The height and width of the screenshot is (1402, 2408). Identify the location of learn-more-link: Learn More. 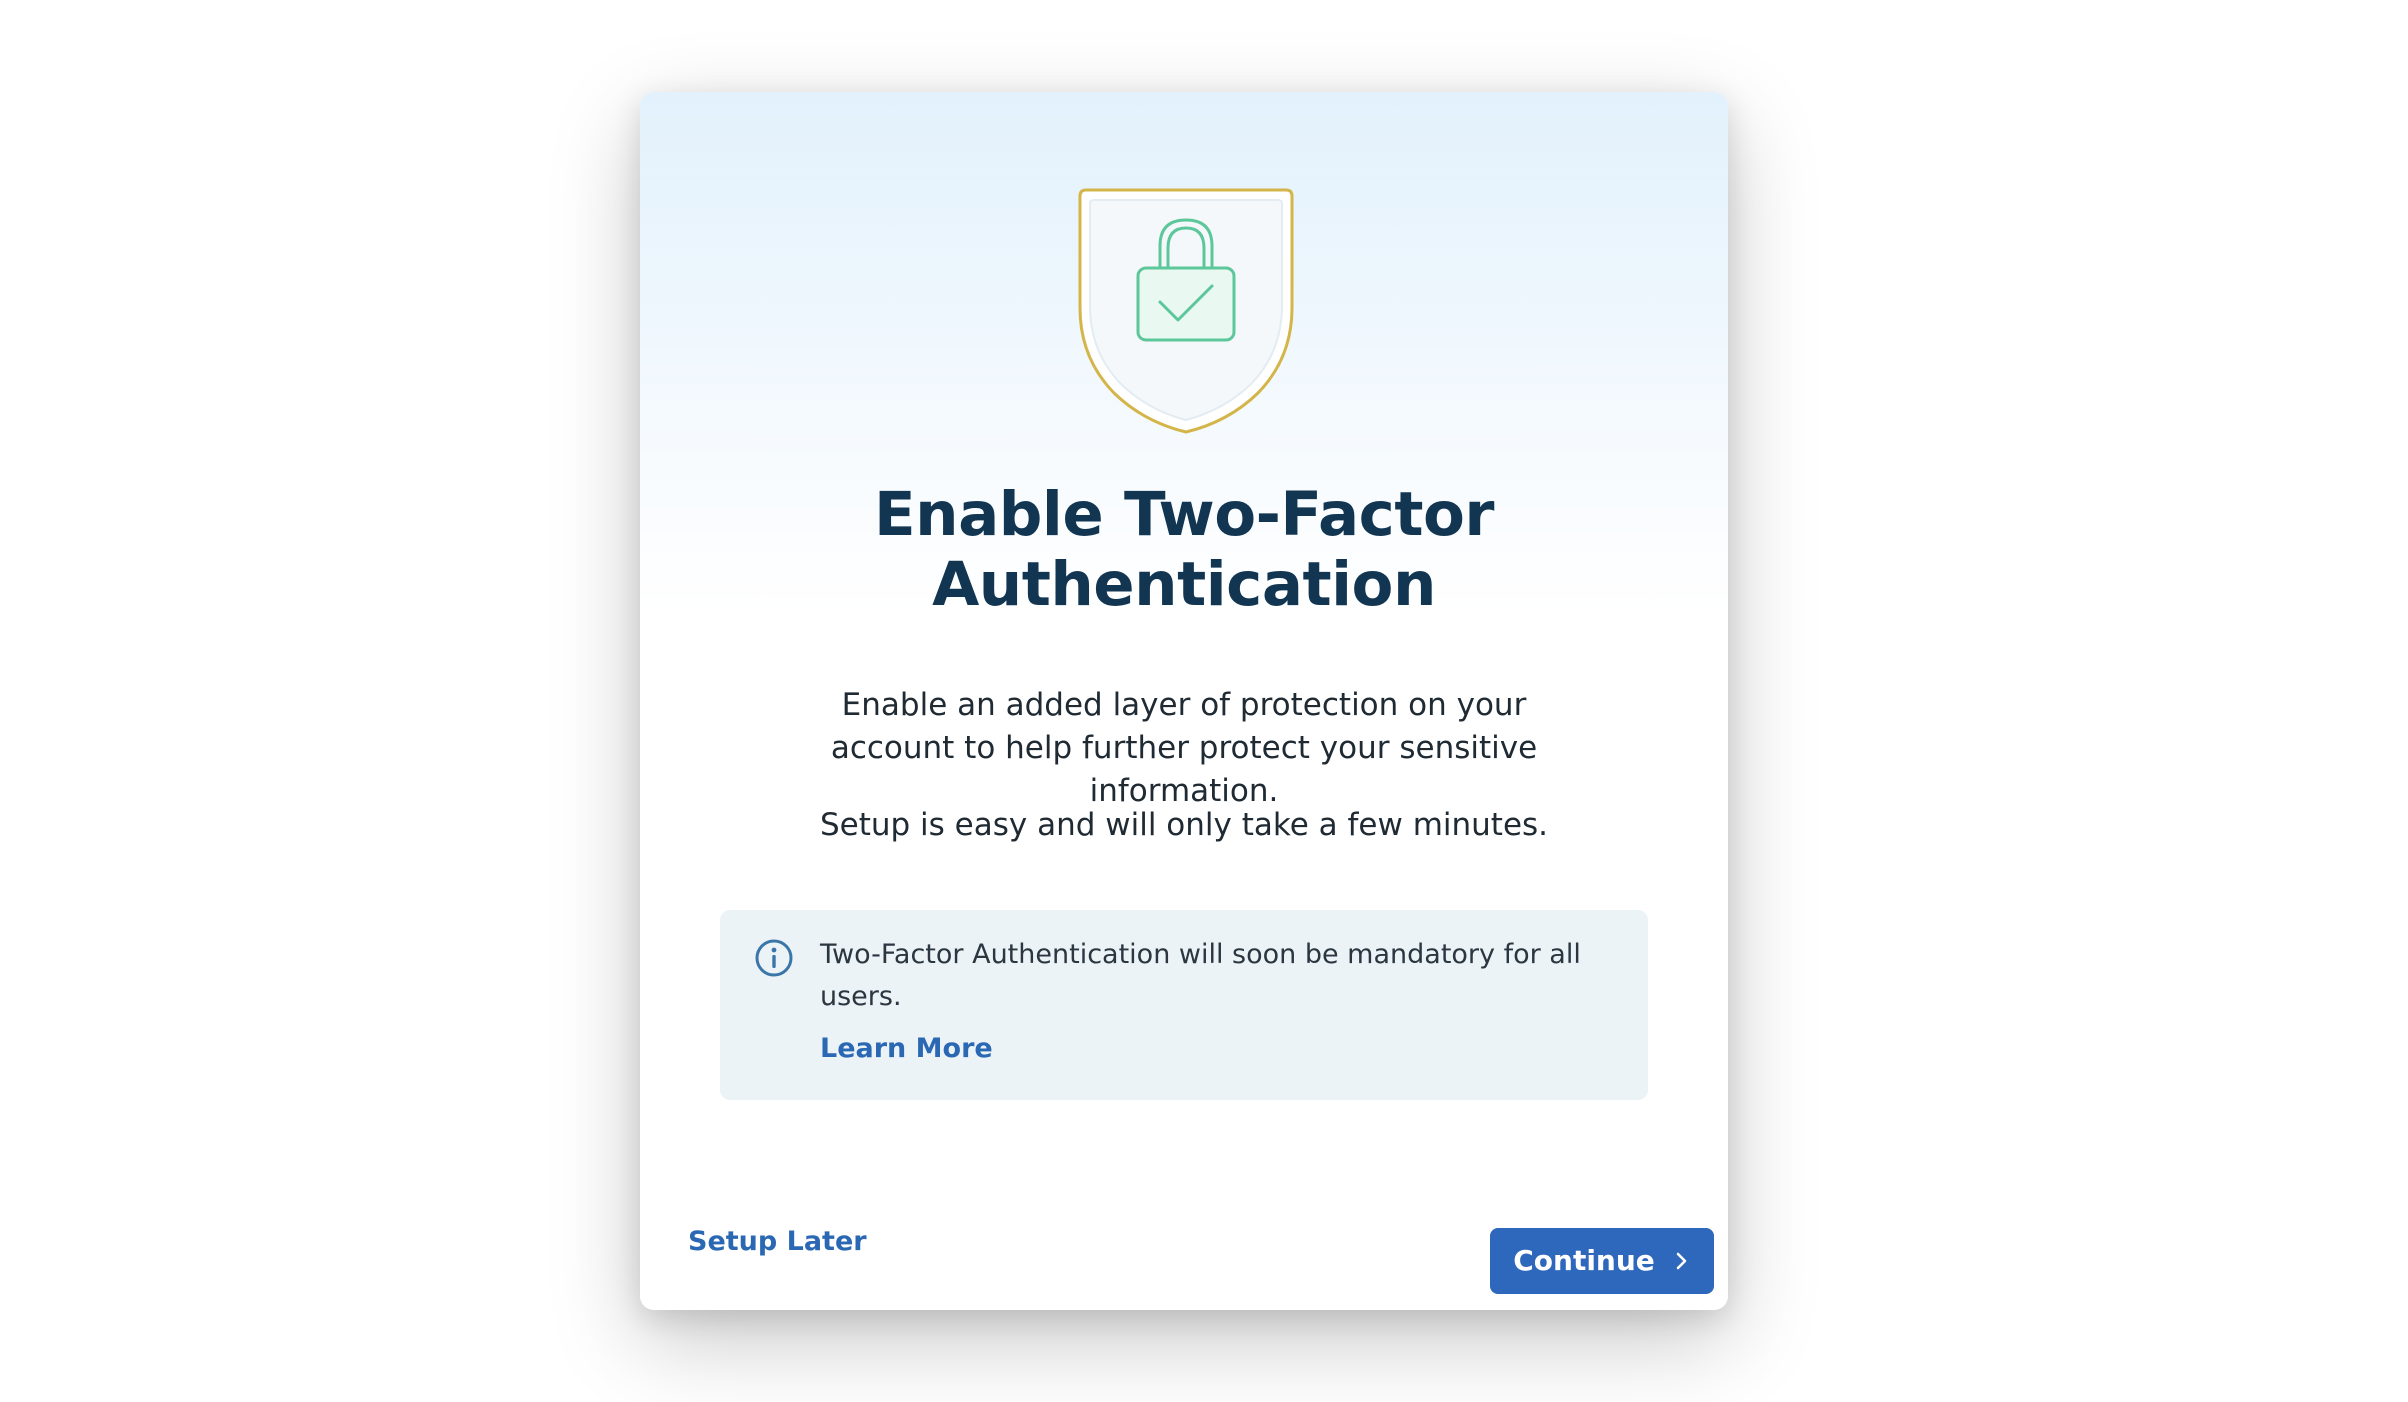
(906, 1049).